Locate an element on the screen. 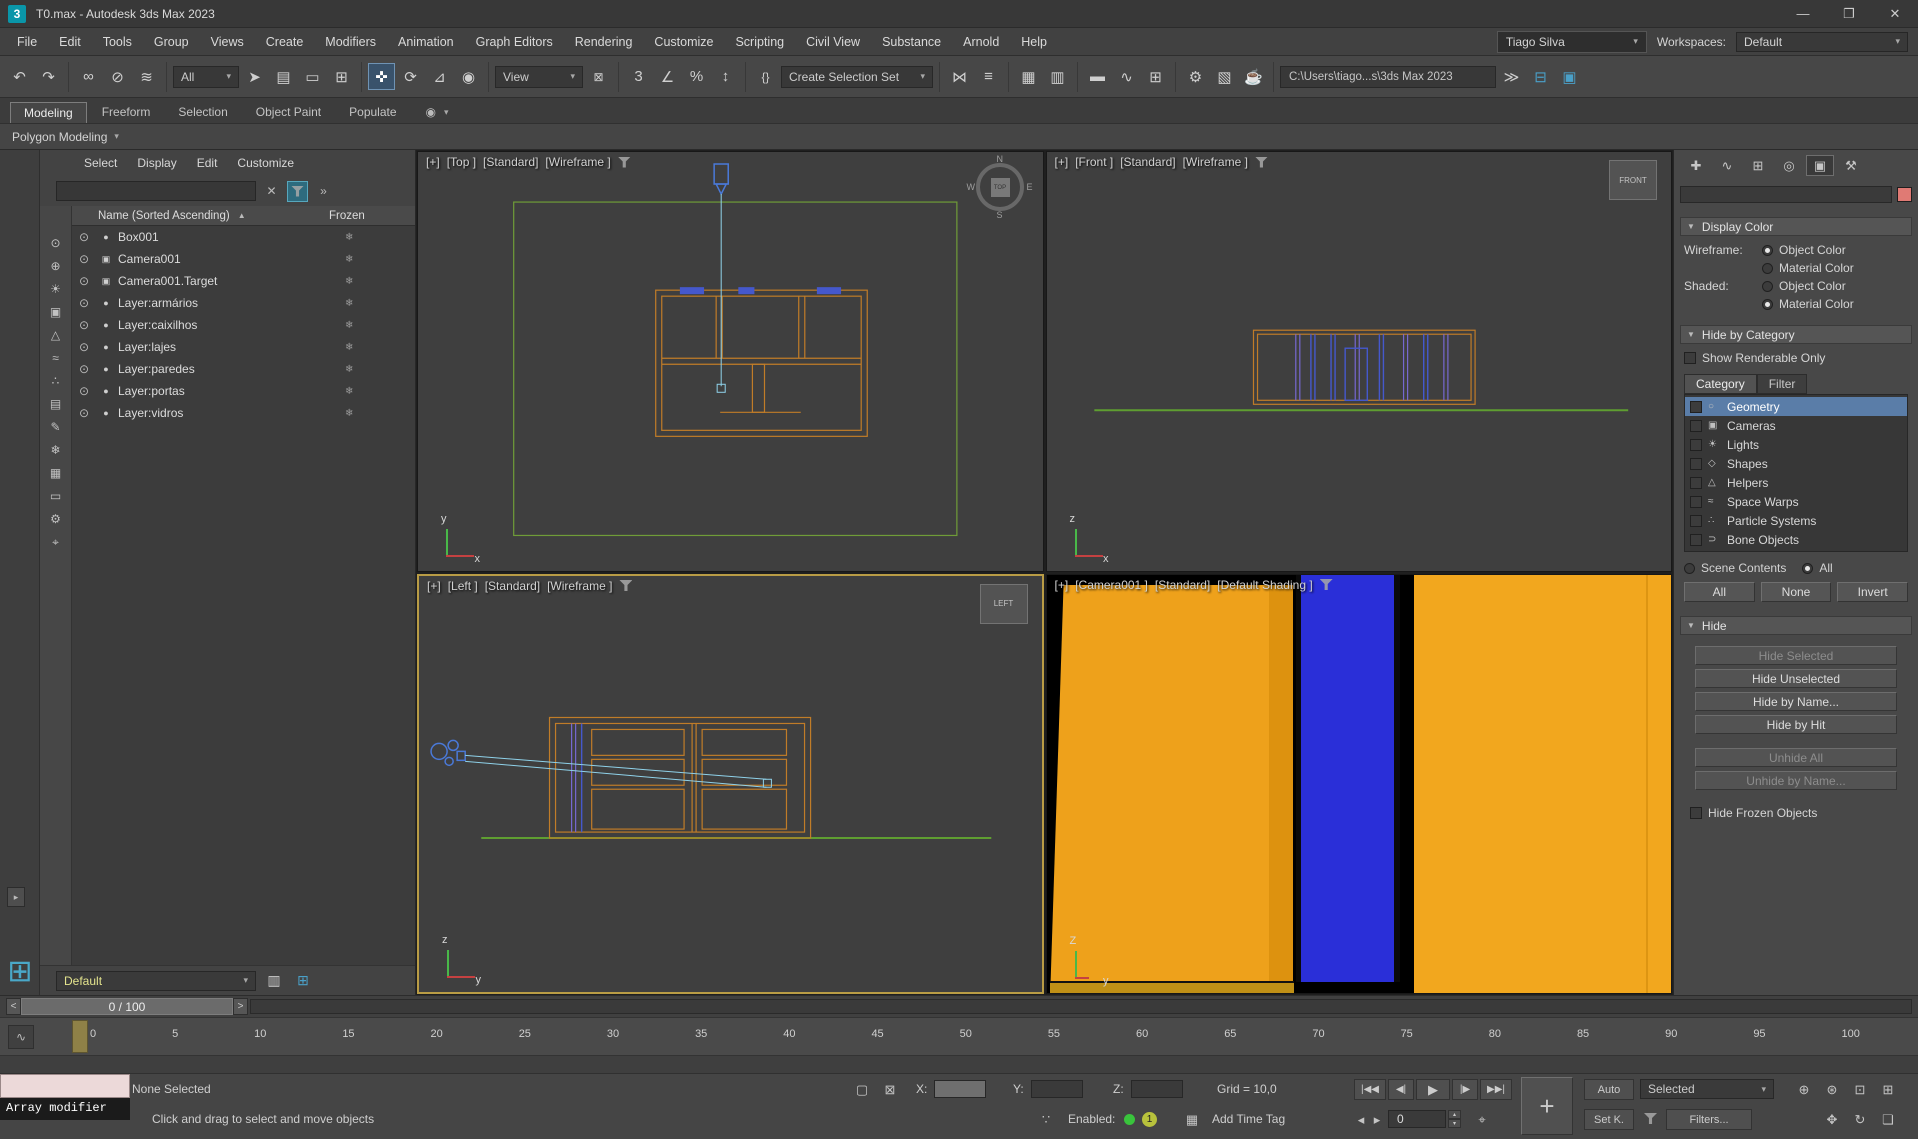 Image resolution: width=1918 pixels, height=1139 pixels. hide-rollout-header: ▼ Hide is located at coordinates (1796, 625).